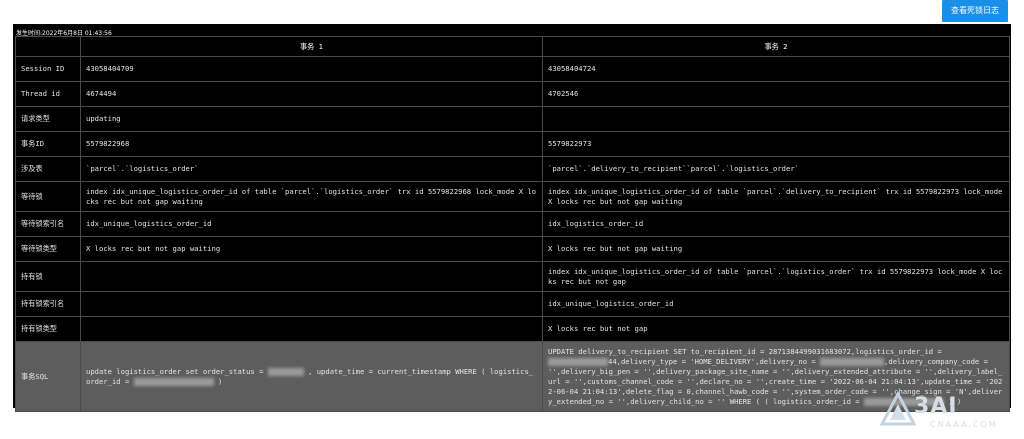 The width and height of the screenshot is (1024, 439). I want to click on row-label: Thread id, so click(48, 94).